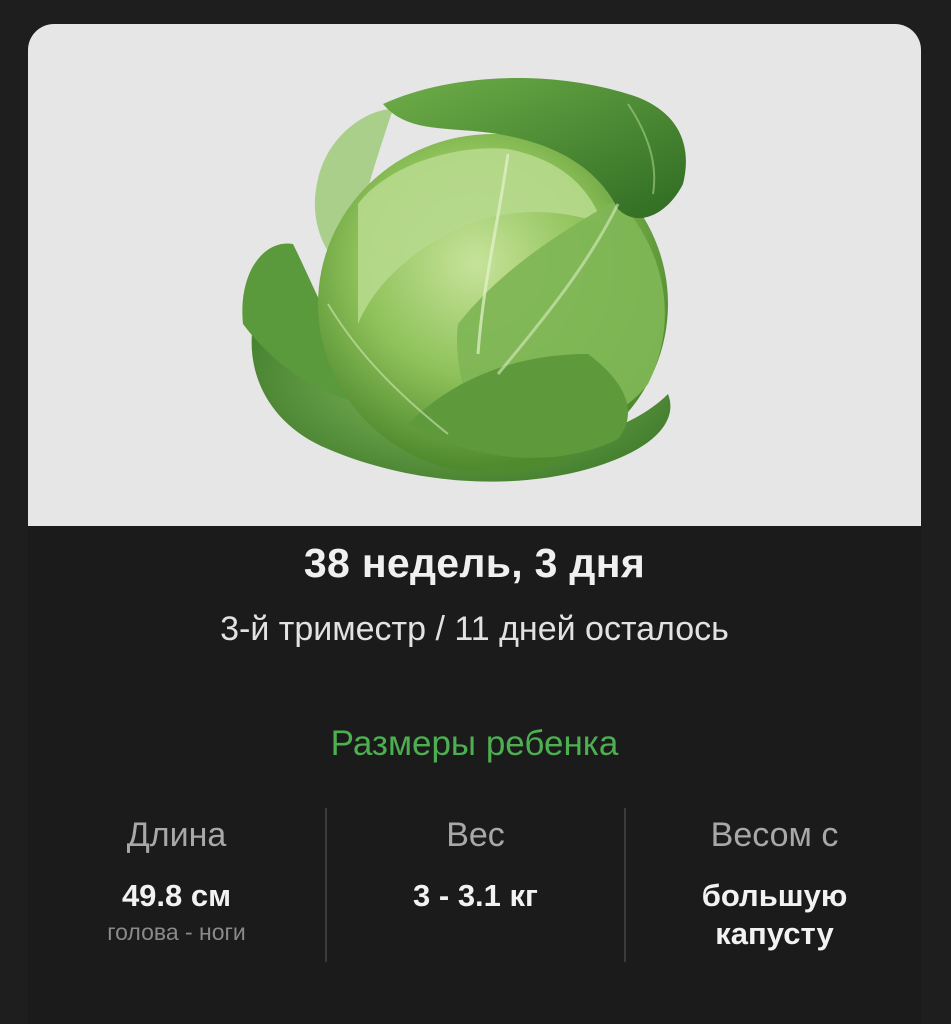  I want to click on comparison-label: Весом с, so click(774, 835).